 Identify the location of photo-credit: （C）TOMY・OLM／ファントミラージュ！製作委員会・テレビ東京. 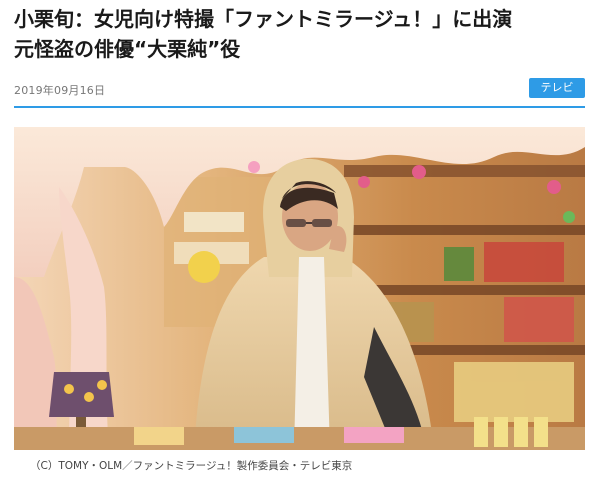
(191, 466).